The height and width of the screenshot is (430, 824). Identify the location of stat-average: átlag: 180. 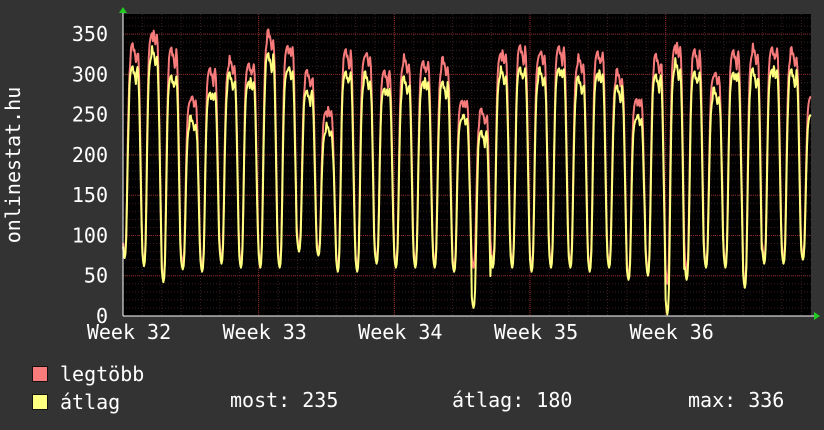
(512, 400).